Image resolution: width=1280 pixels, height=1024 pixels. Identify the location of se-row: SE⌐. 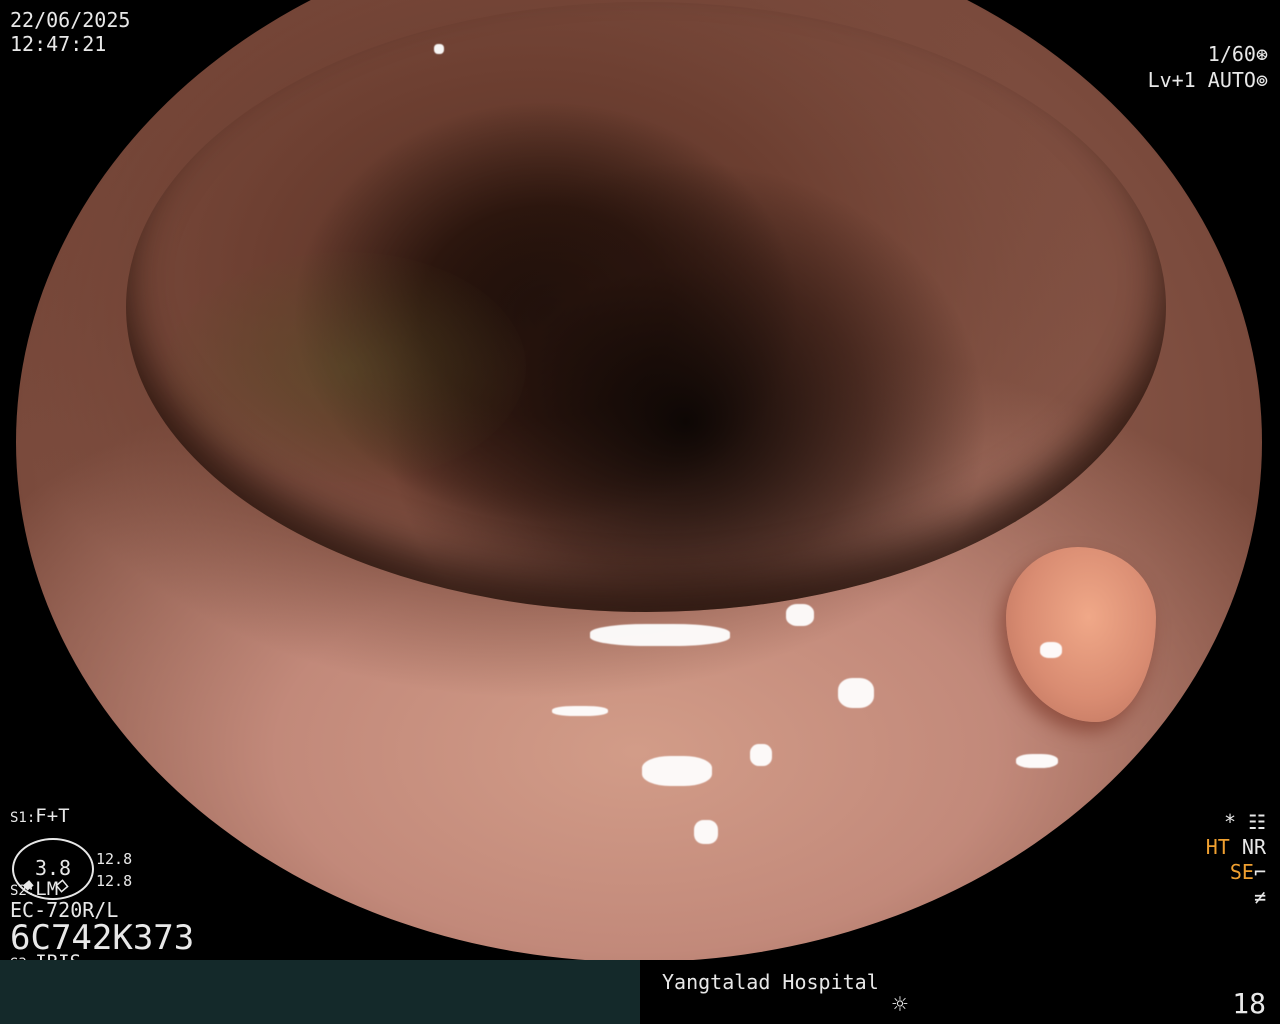
(1236, 872).